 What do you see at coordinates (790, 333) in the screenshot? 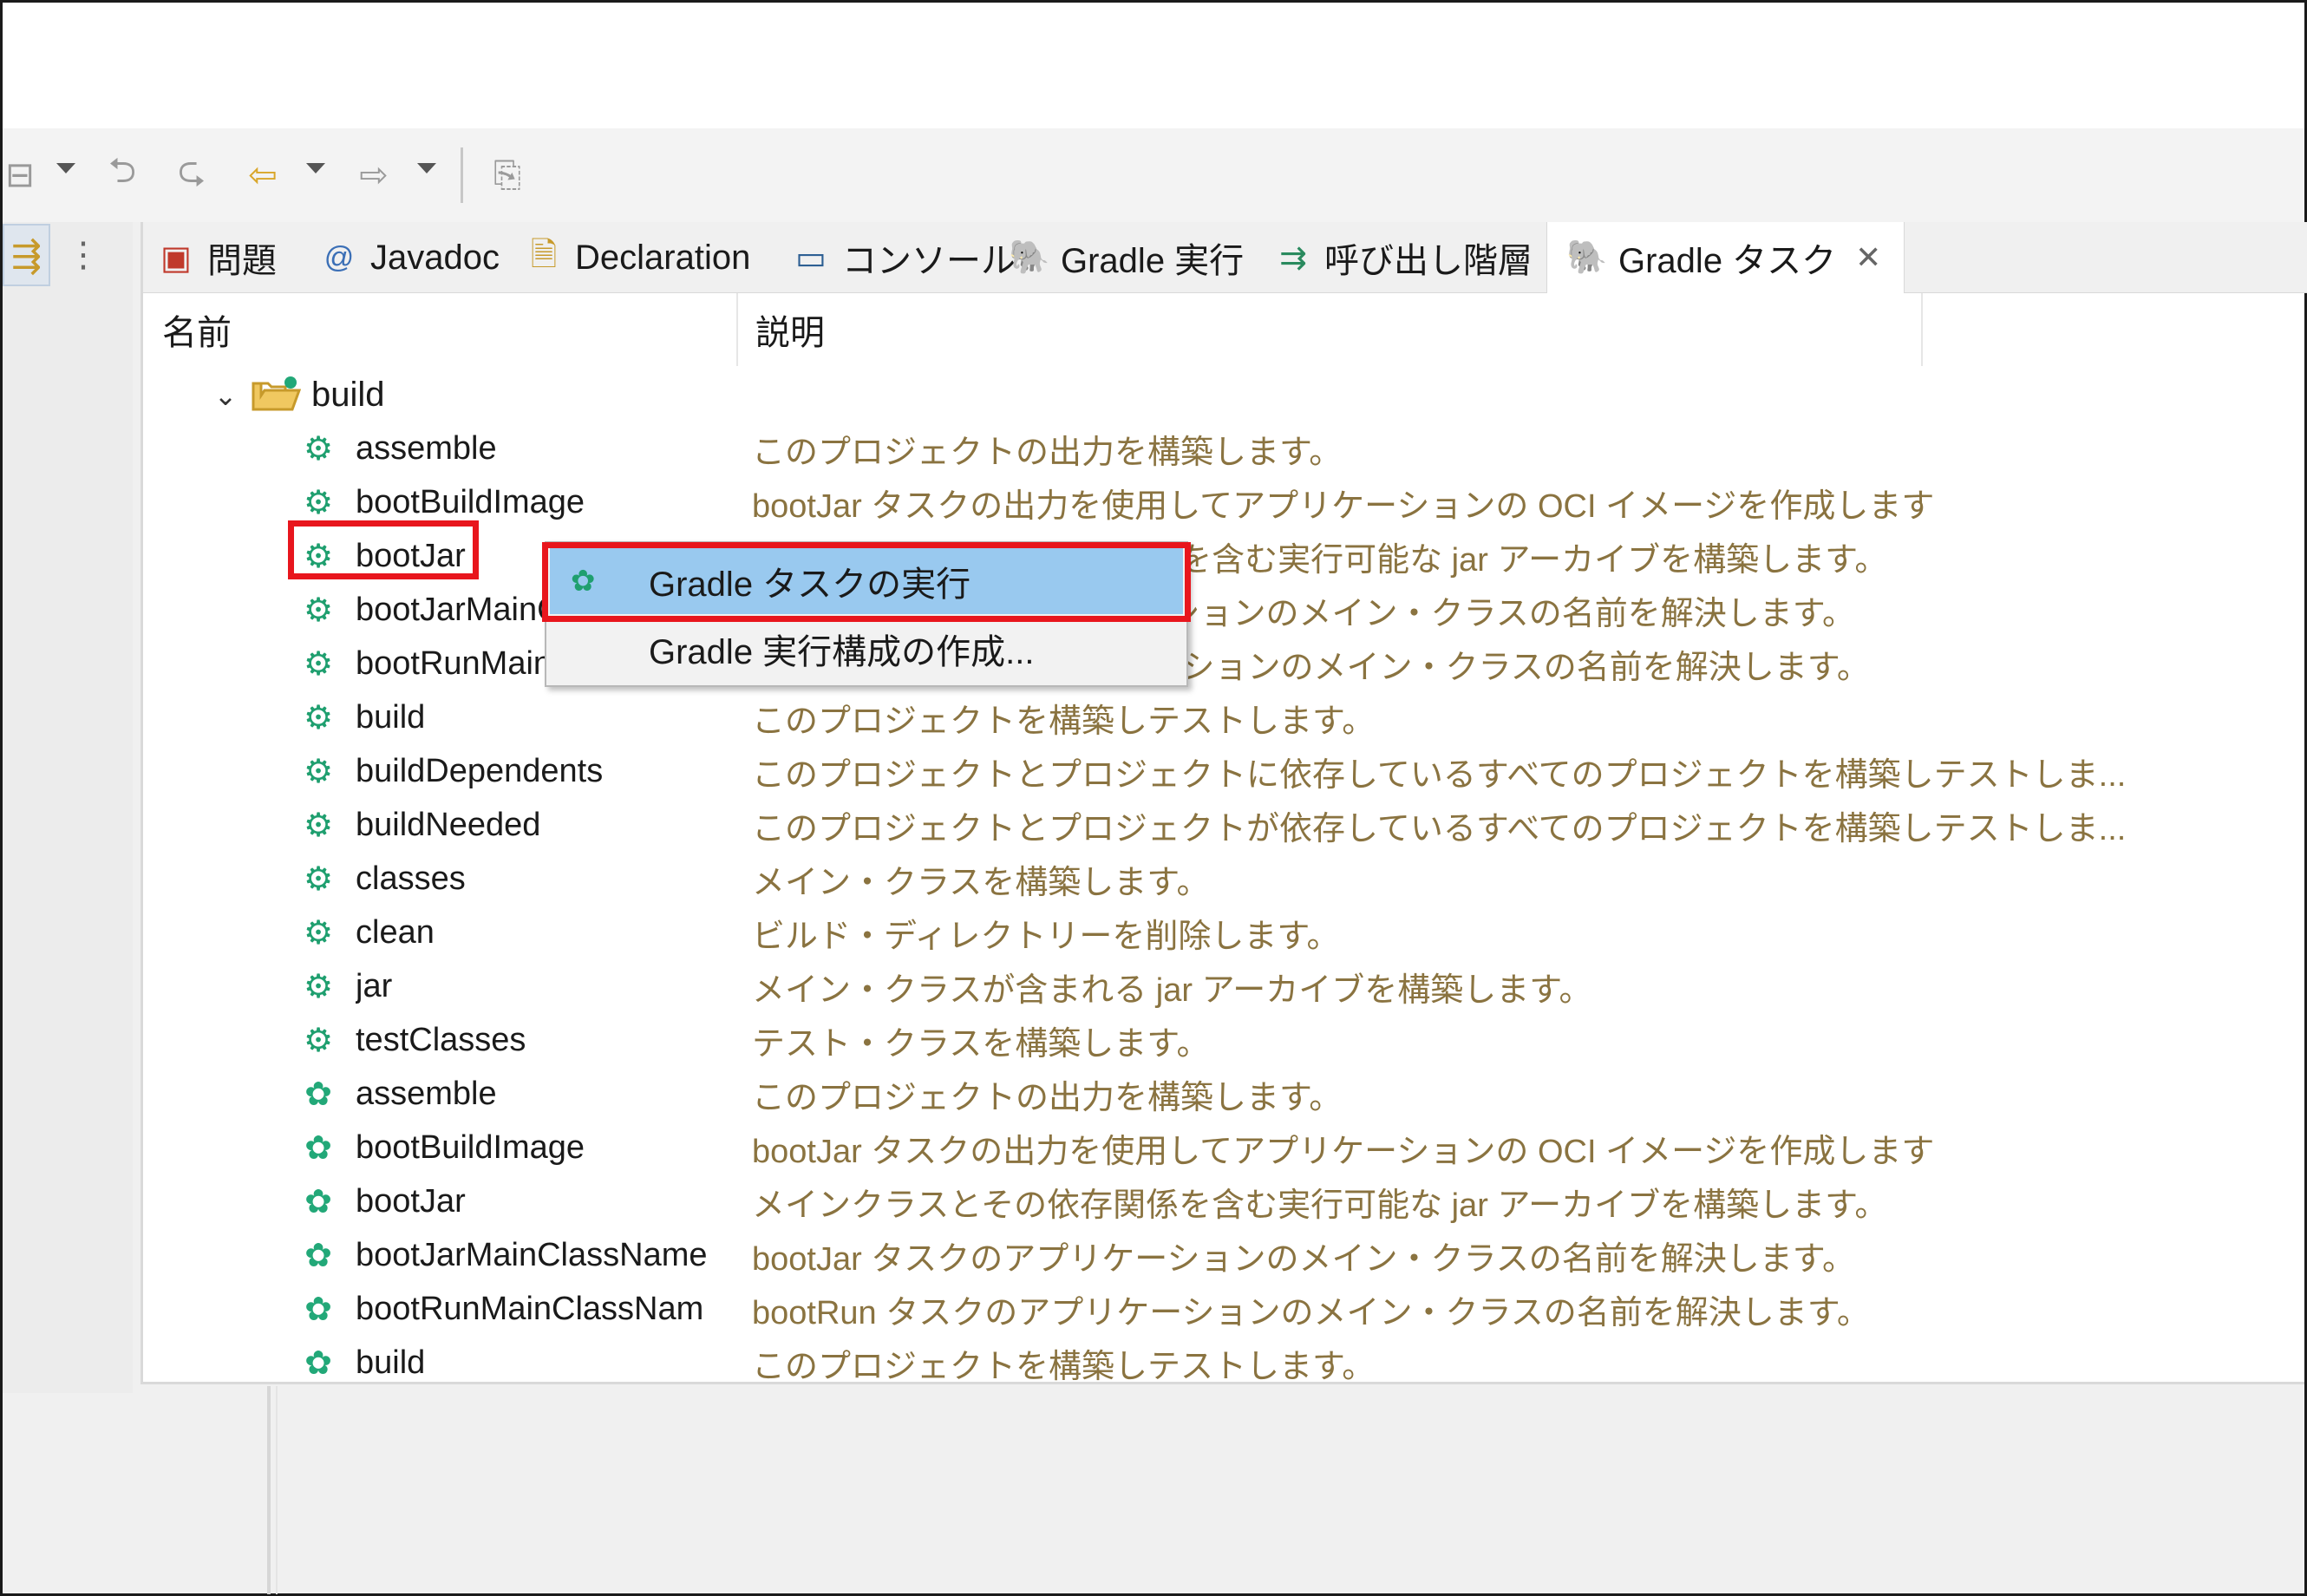
I see `column-header-description-label: 説明` at bounding box center [790, 333].